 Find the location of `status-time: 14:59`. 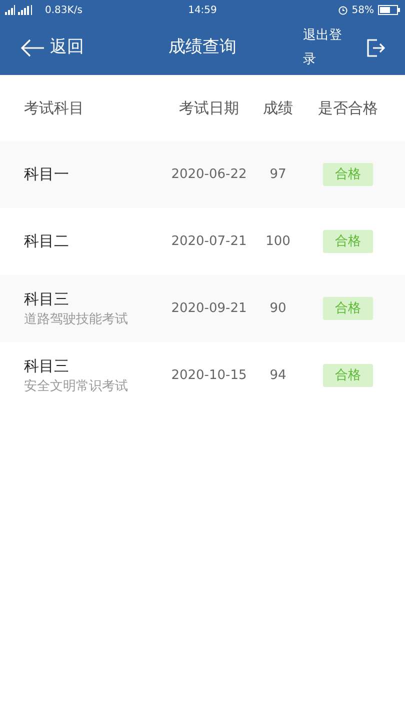

status-time: 14:59 is located at coordinates (202, 11).